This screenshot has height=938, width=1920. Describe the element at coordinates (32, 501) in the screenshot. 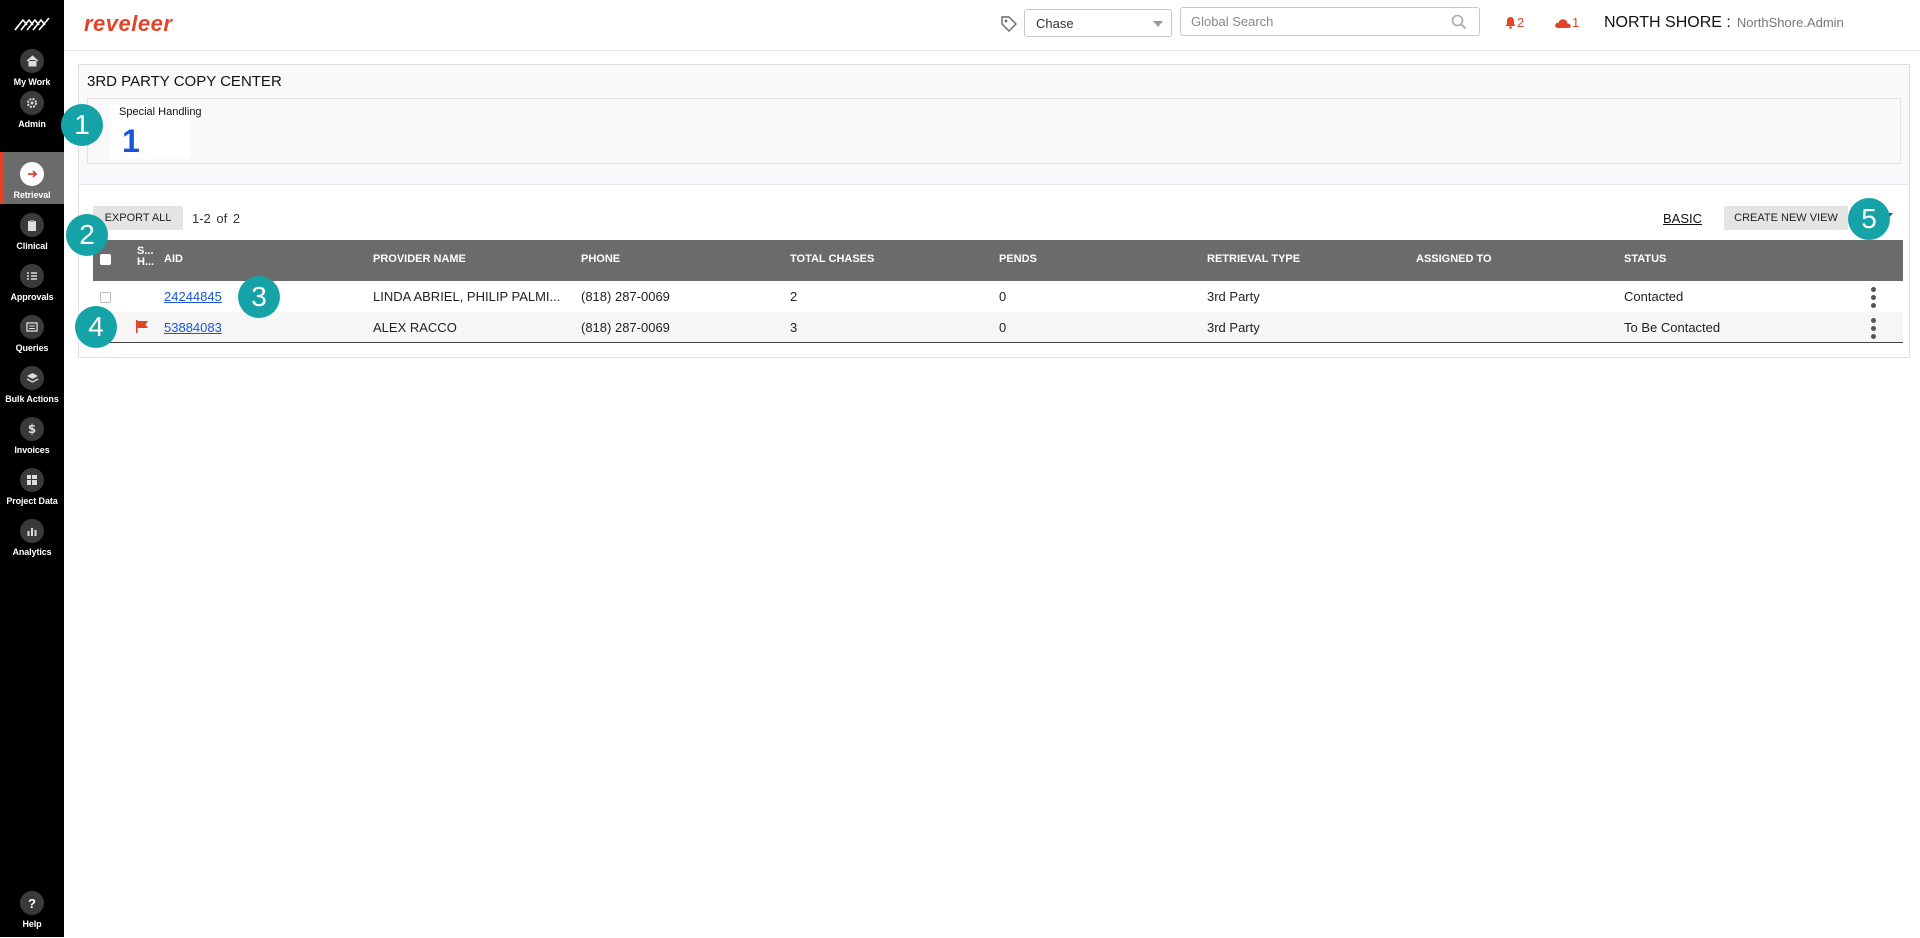

I see `sidebar-item-label: Project Data` at that location.